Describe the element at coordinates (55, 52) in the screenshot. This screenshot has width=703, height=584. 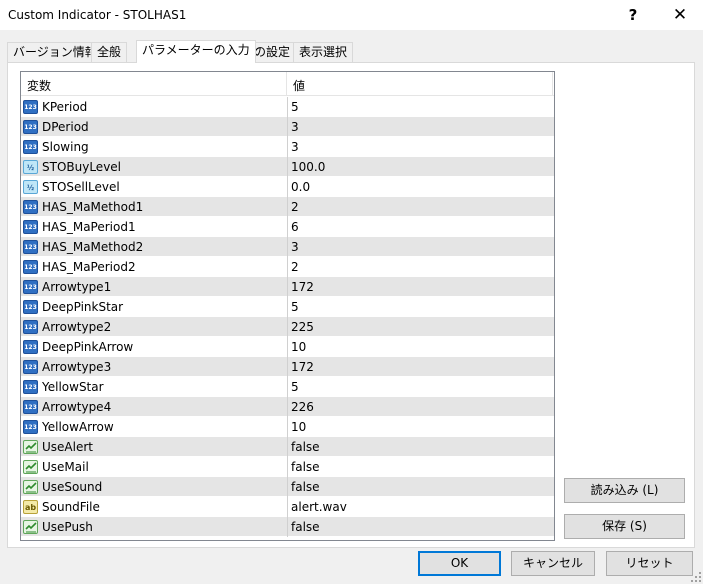
I see `tab-version-info: バージョン情報` at that location.